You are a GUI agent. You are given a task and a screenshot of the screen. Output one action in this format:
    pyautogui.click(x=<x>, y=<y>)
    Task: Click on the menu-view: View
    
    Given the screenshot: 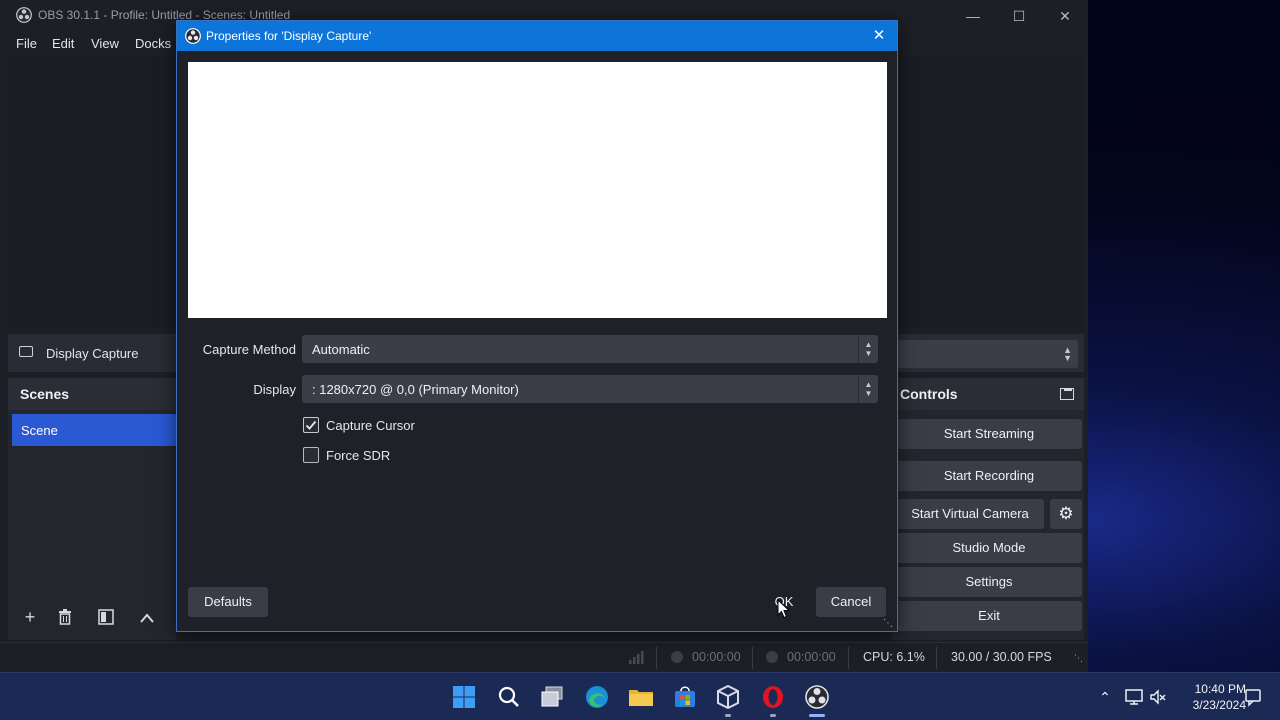 What is the action you would take?
    pyautogui.click(x=105, y=43)
    